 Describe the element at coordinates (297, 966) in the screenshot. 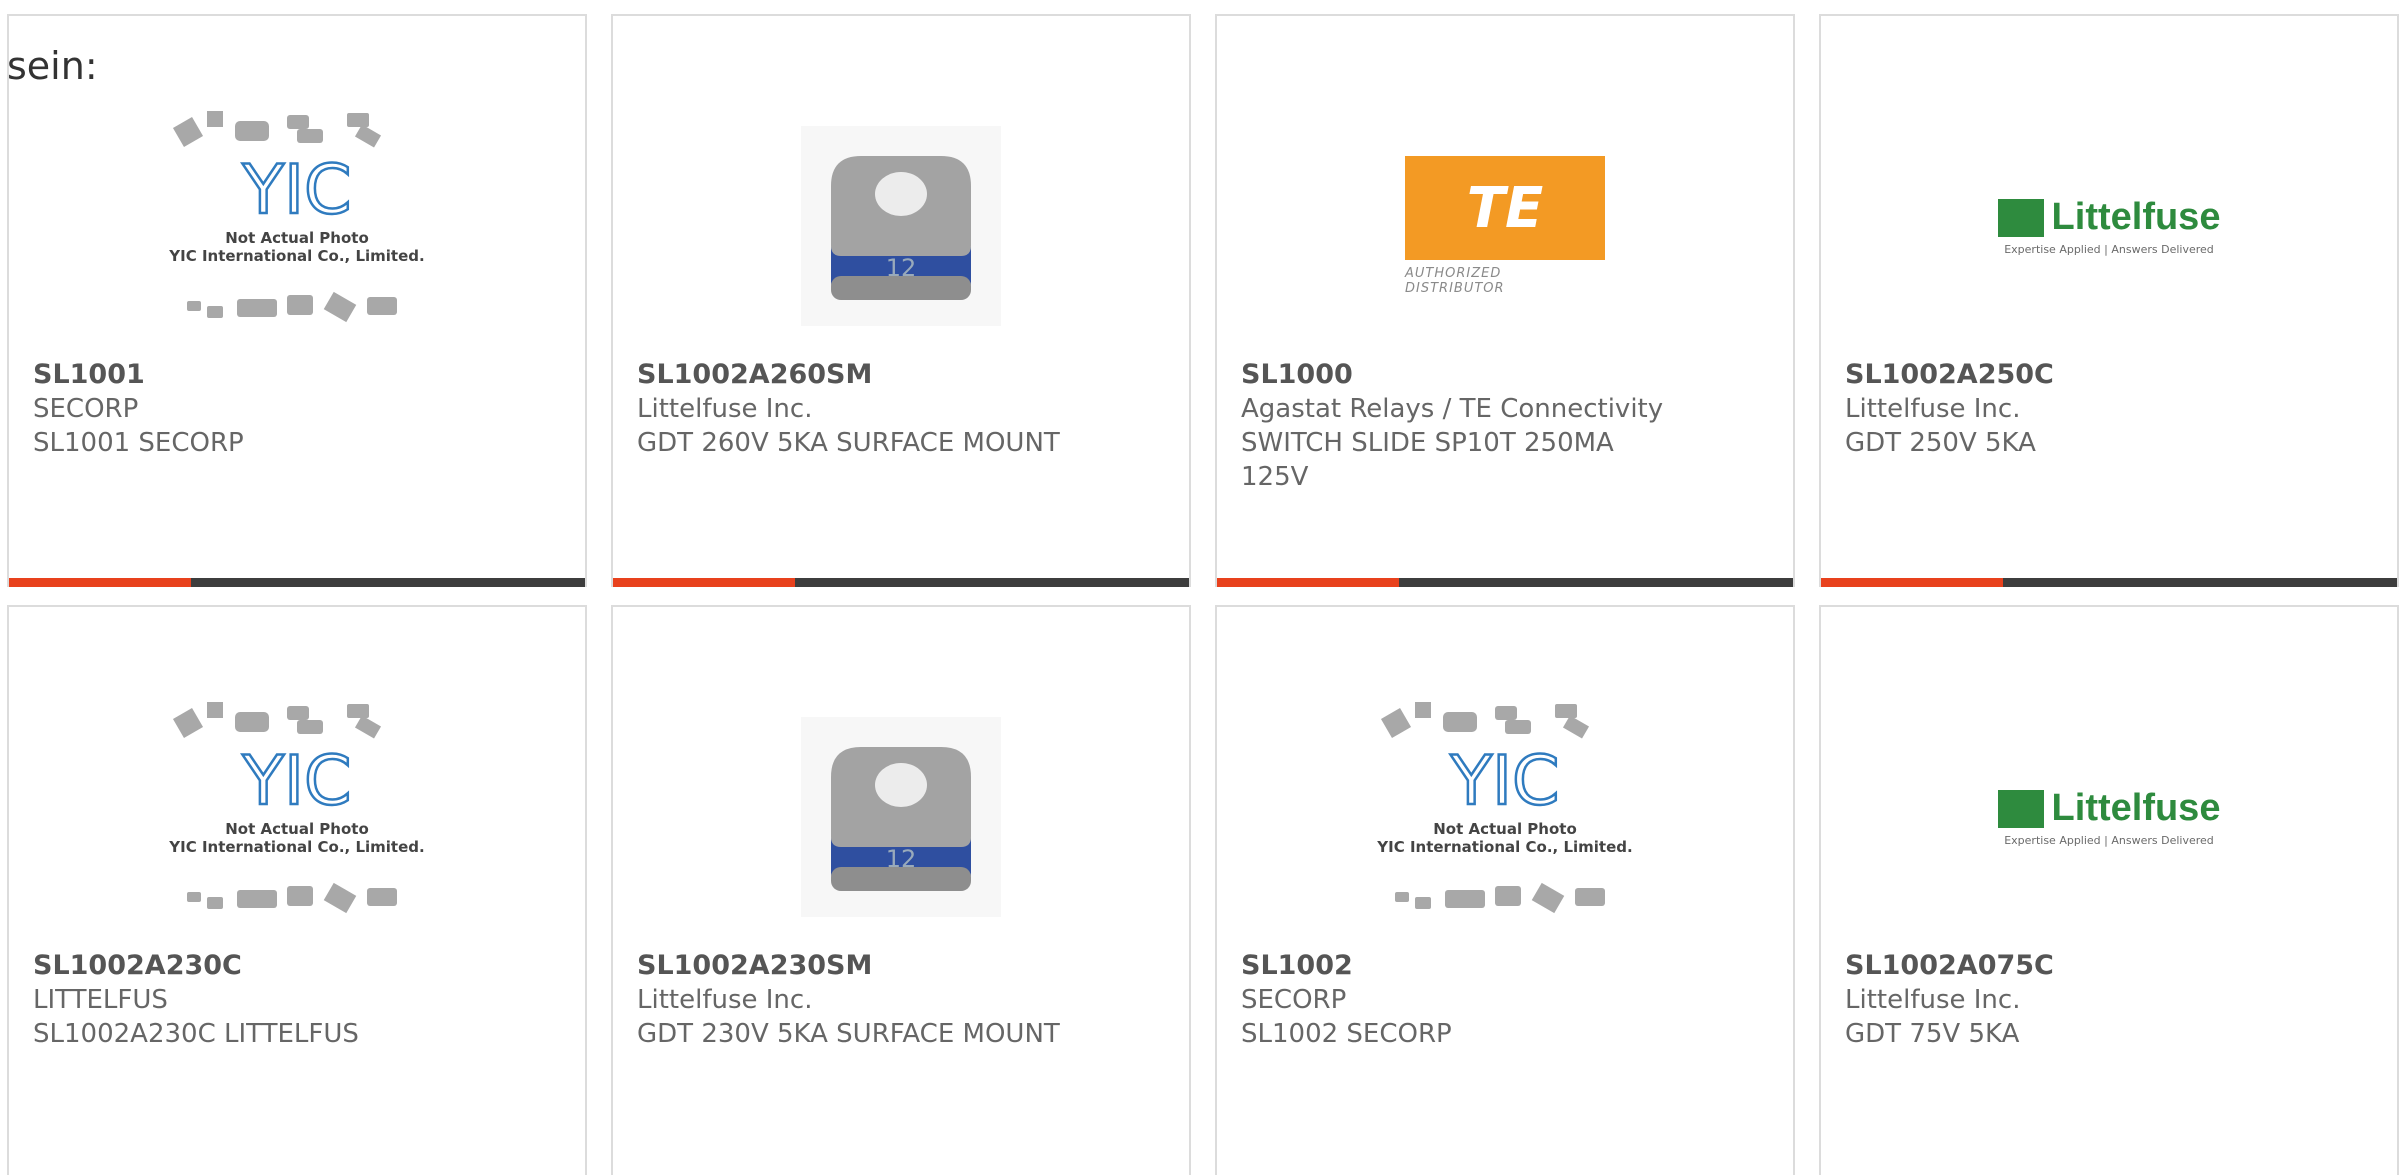

I see `part-number: SL1002A230C` at that location.